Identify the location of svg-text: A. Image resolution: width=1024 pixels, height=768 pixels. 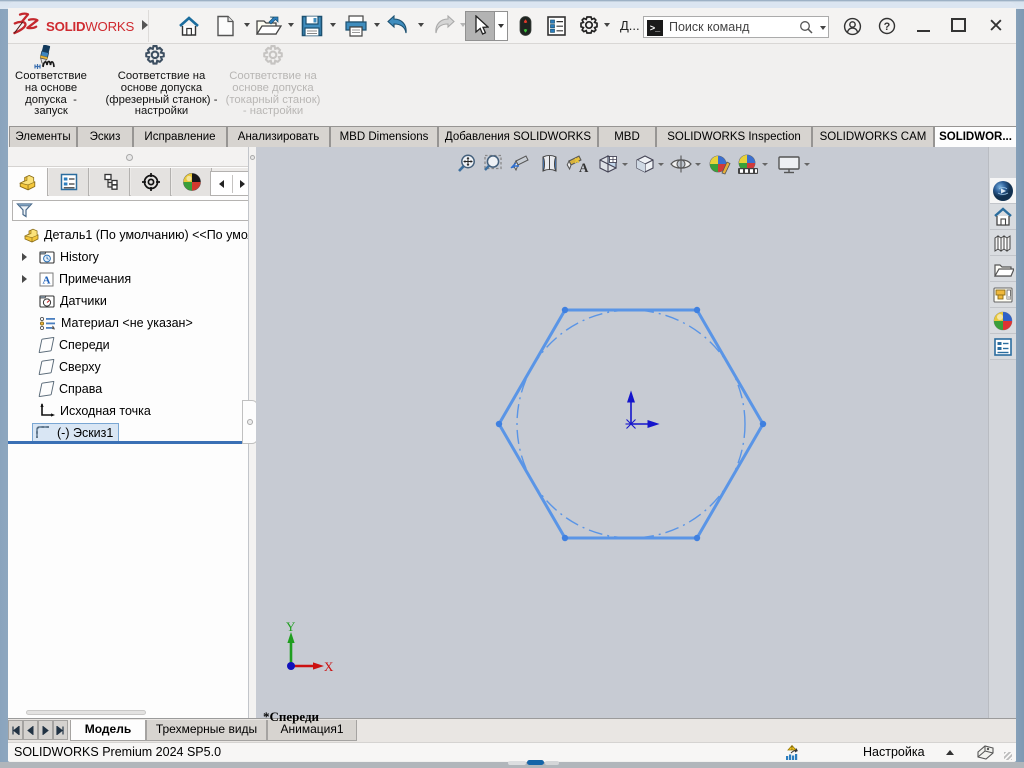
(47, 280).